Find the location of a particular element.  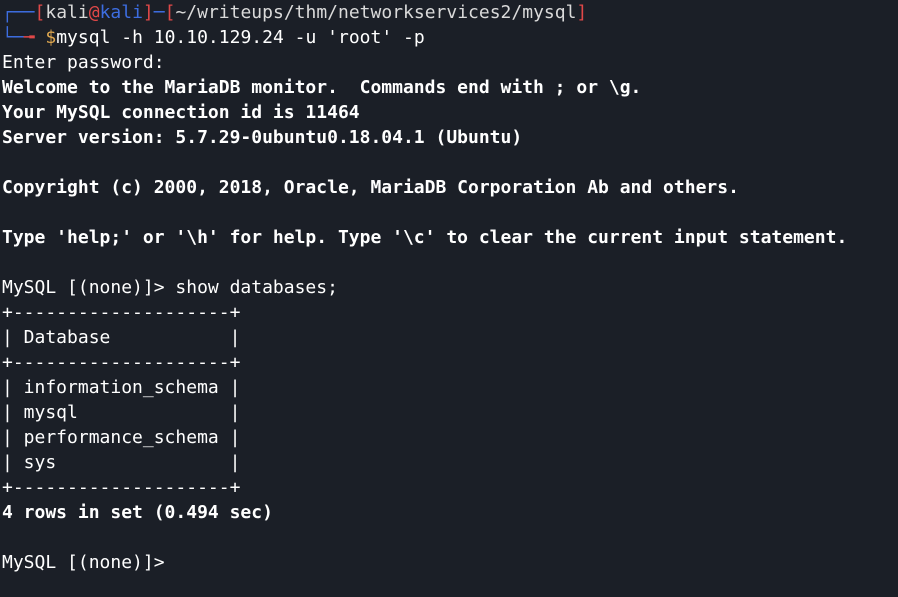

prompt-at-symbol: @ is located at coordinates (94, 12).